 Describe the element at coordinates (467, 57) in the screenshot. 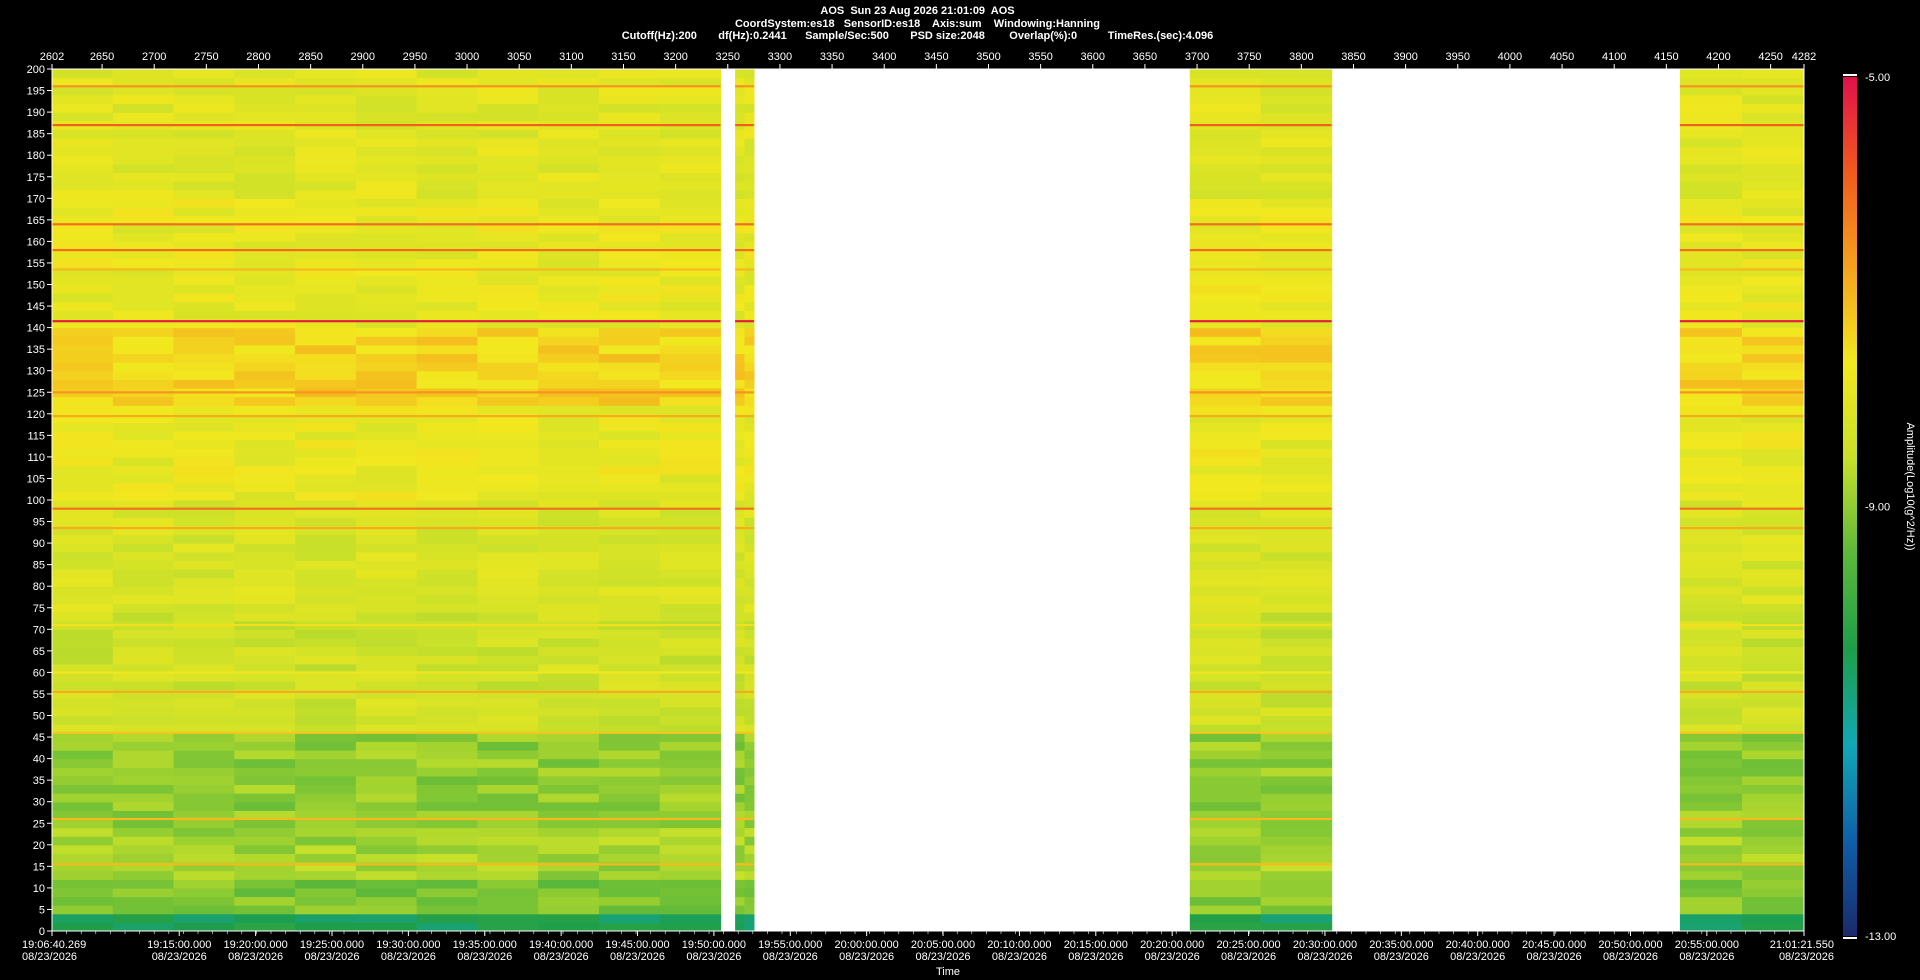

I see `top-tick-label: 3000` at that location.